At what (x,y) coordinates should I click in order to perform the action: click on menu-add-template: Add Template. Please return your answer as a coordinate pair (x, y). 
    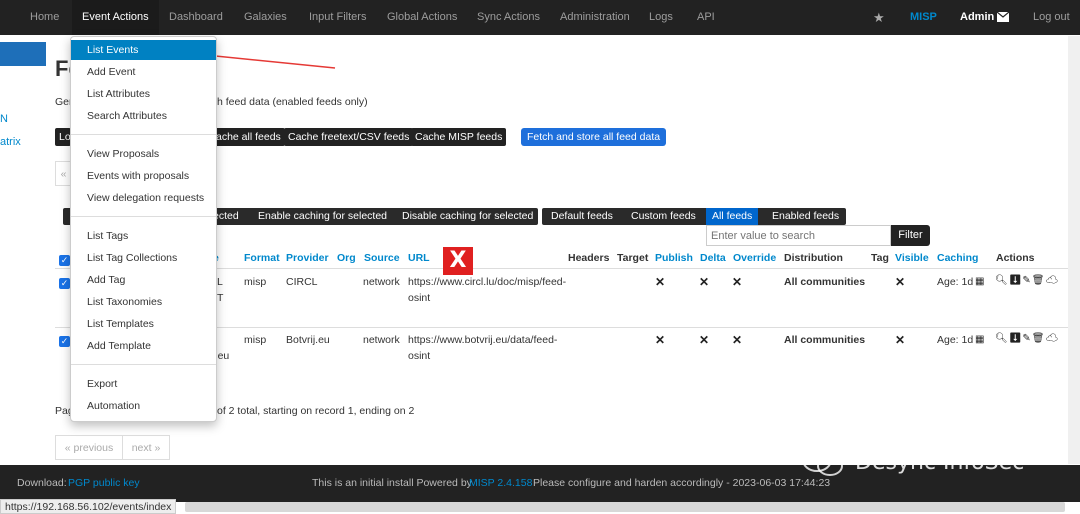
    Looking at the image, I should click on (143, 346).